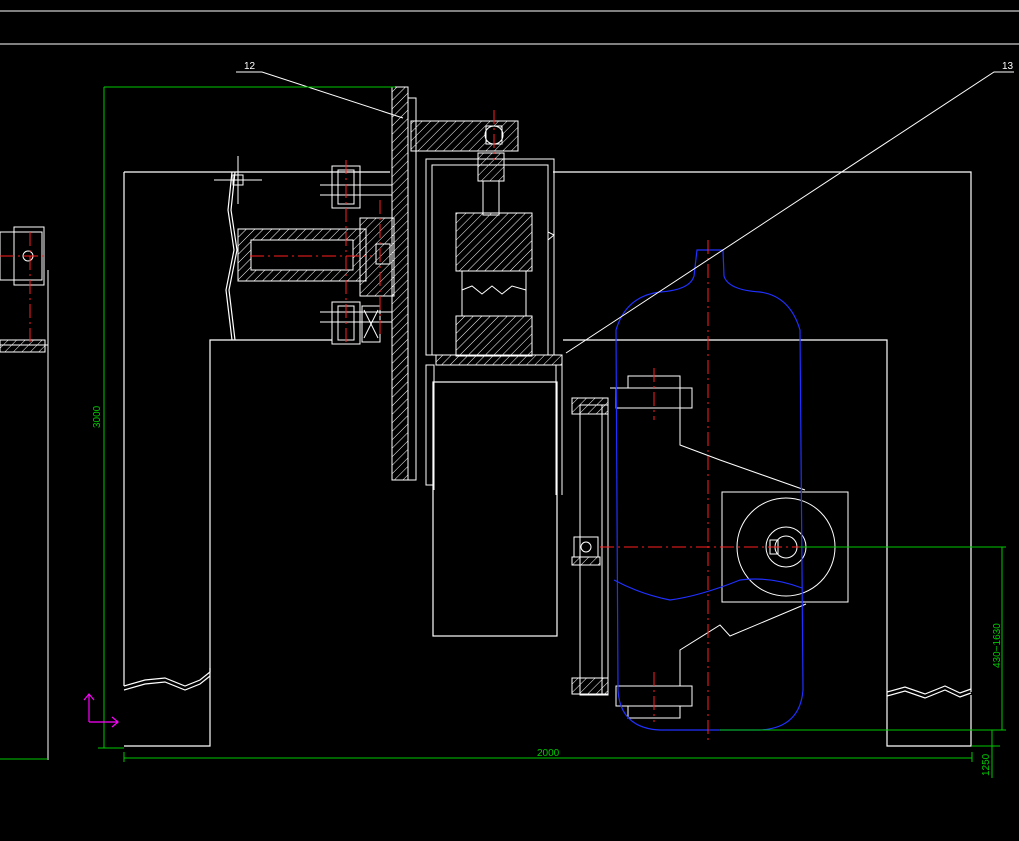 This screenshot has height=841, width=1019. I want to click on dimension-width: 2000, so click(548, 753).